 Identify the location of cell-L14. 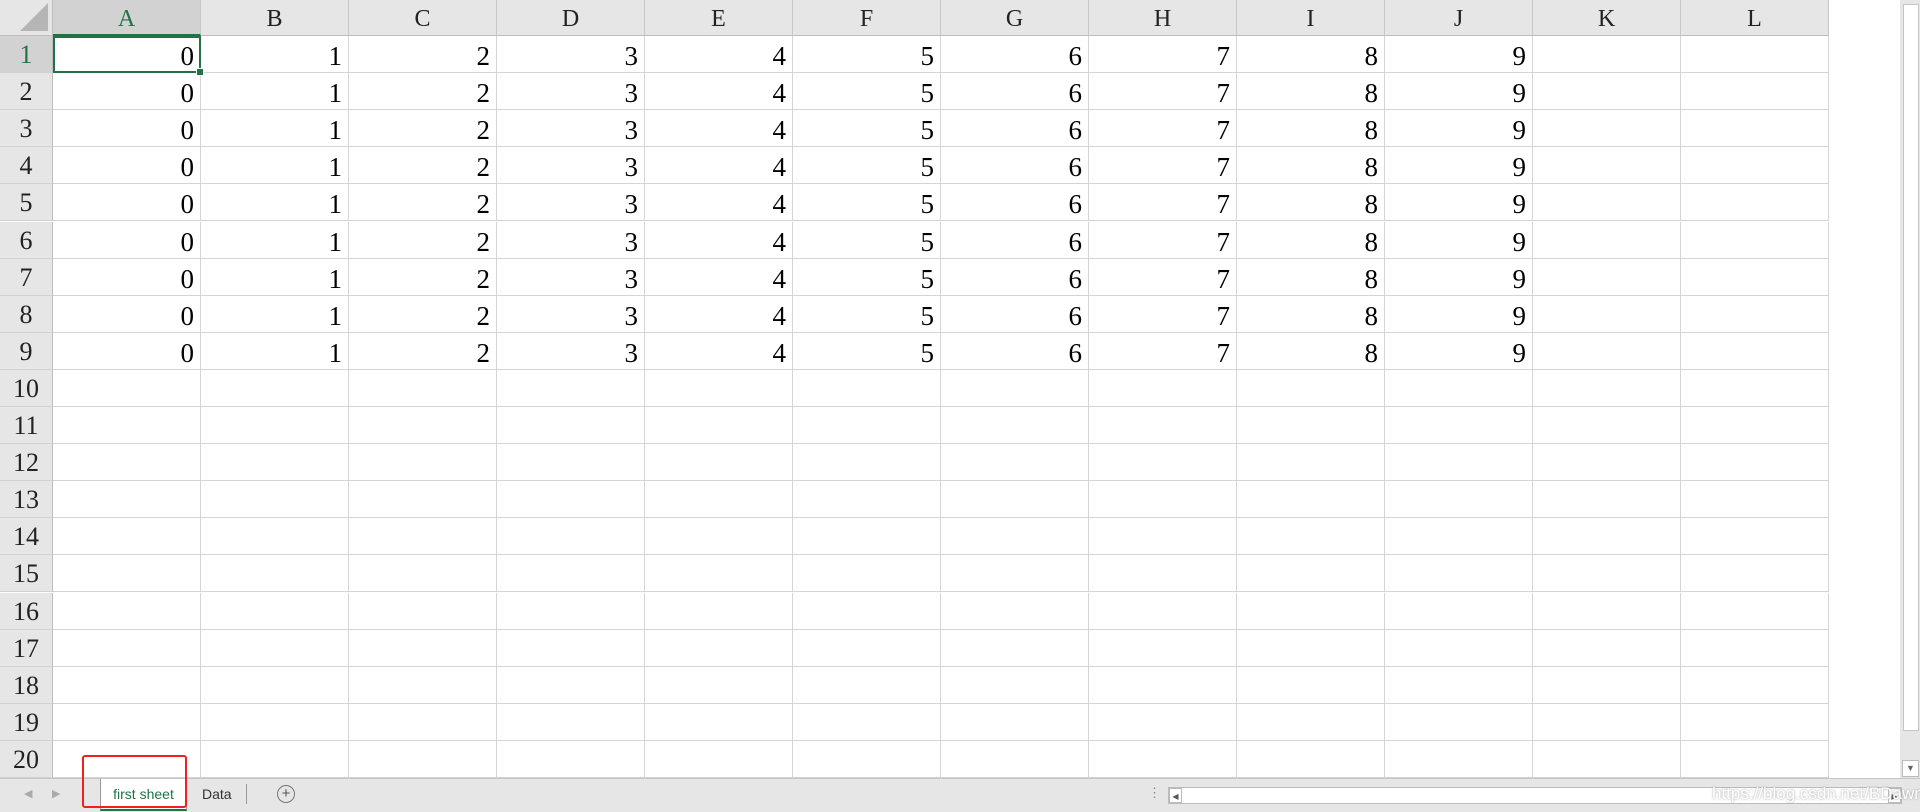
(1755, 537).